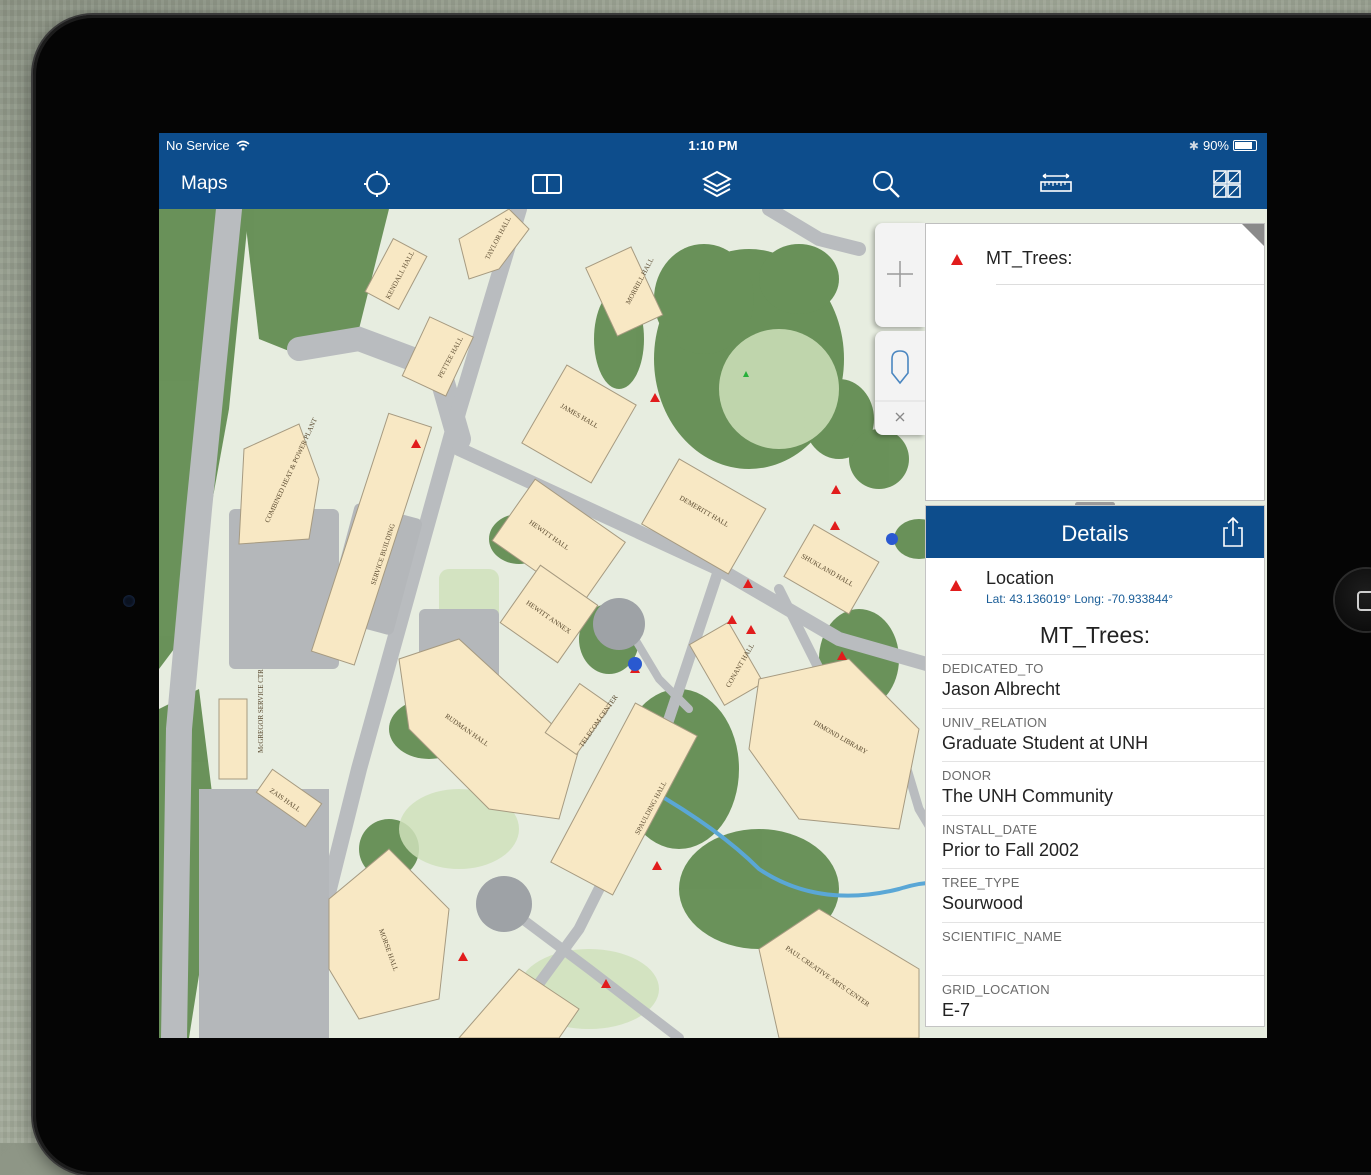  I want to click on field-value: The UNH Community, so click(1028, 796).